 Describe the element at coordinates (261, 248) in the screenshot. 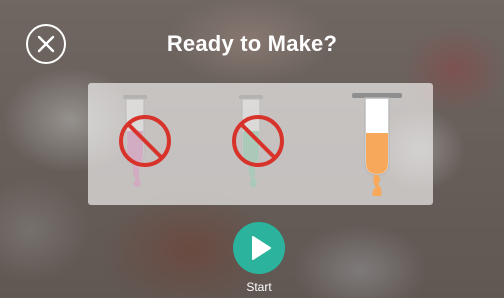

I see `play-icon` at that location.